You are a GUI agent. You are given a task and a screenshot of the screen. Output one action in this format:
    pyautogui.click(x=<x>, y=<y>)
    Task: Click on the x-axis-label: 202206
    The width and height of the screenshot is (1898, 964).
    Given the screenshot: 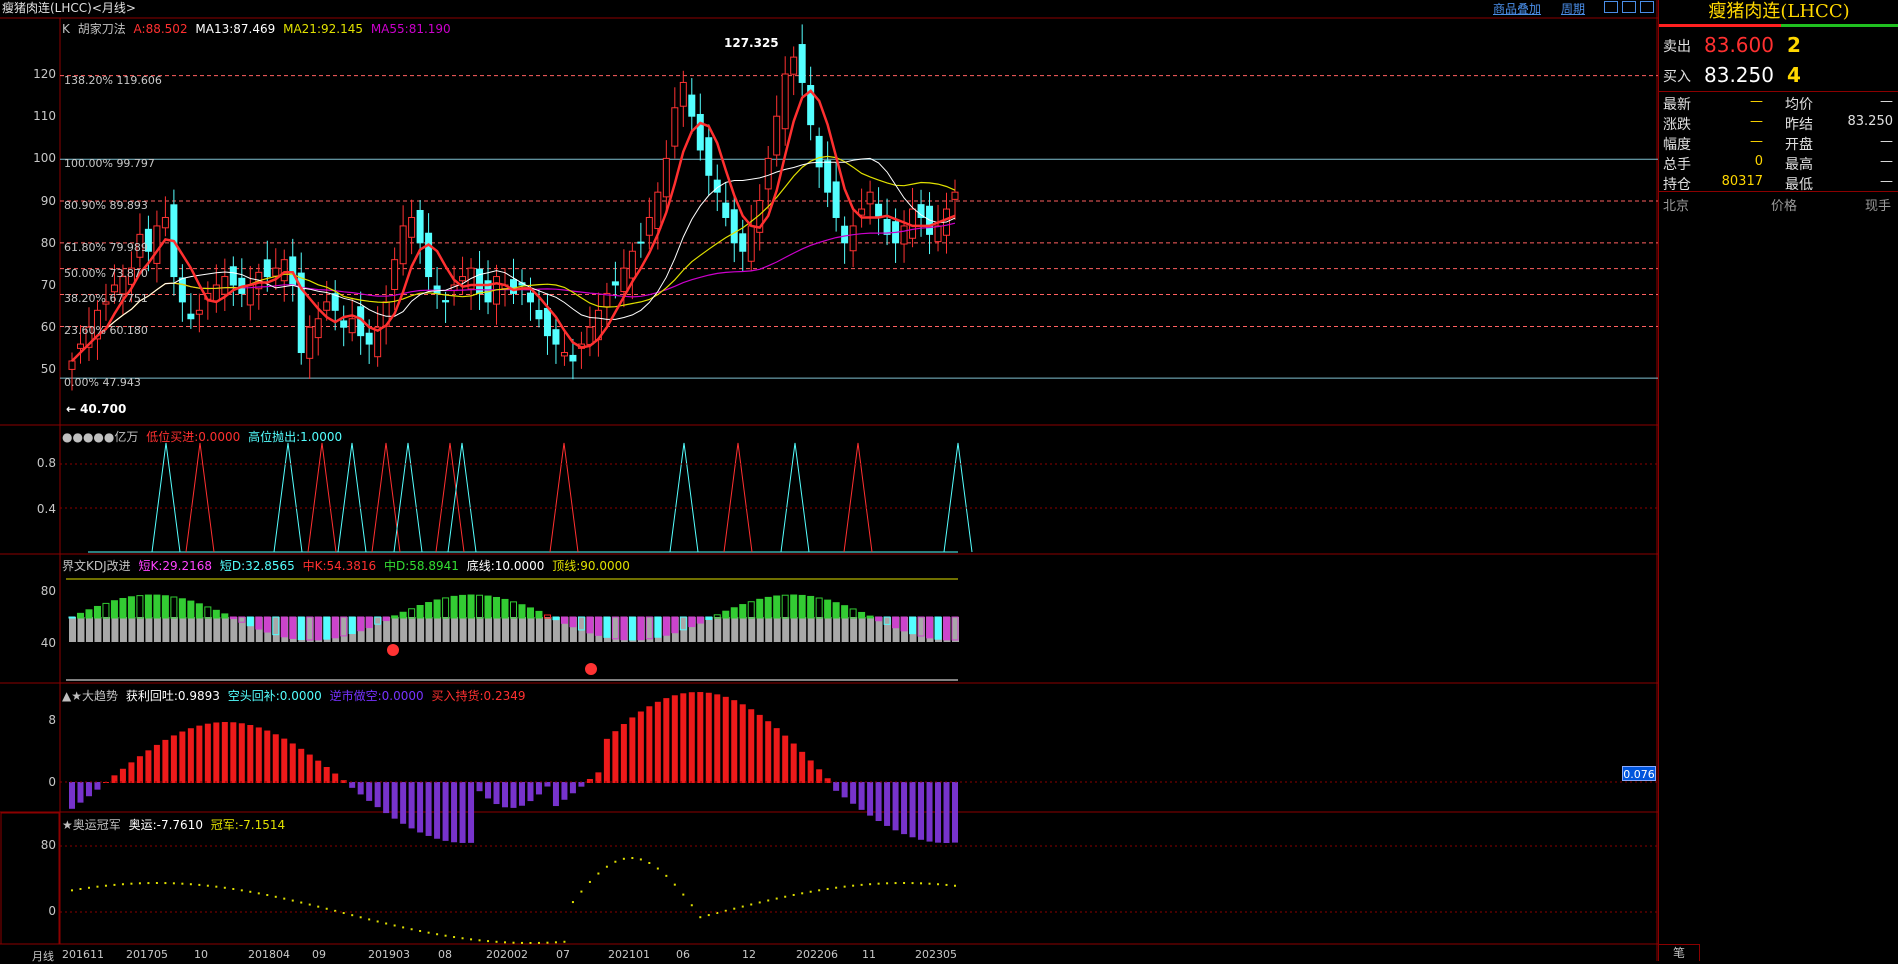 What is the action you would take?
    pyautogui.click(x=817, y=954)
    